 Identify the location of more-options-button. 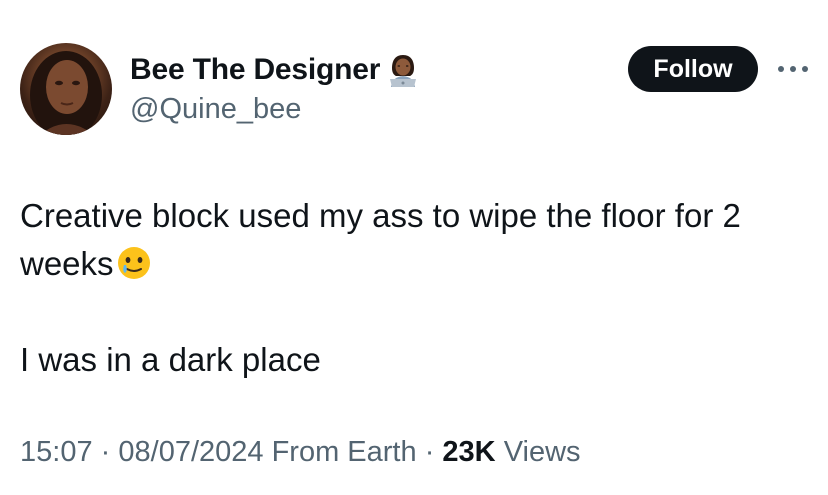
(793, 69).